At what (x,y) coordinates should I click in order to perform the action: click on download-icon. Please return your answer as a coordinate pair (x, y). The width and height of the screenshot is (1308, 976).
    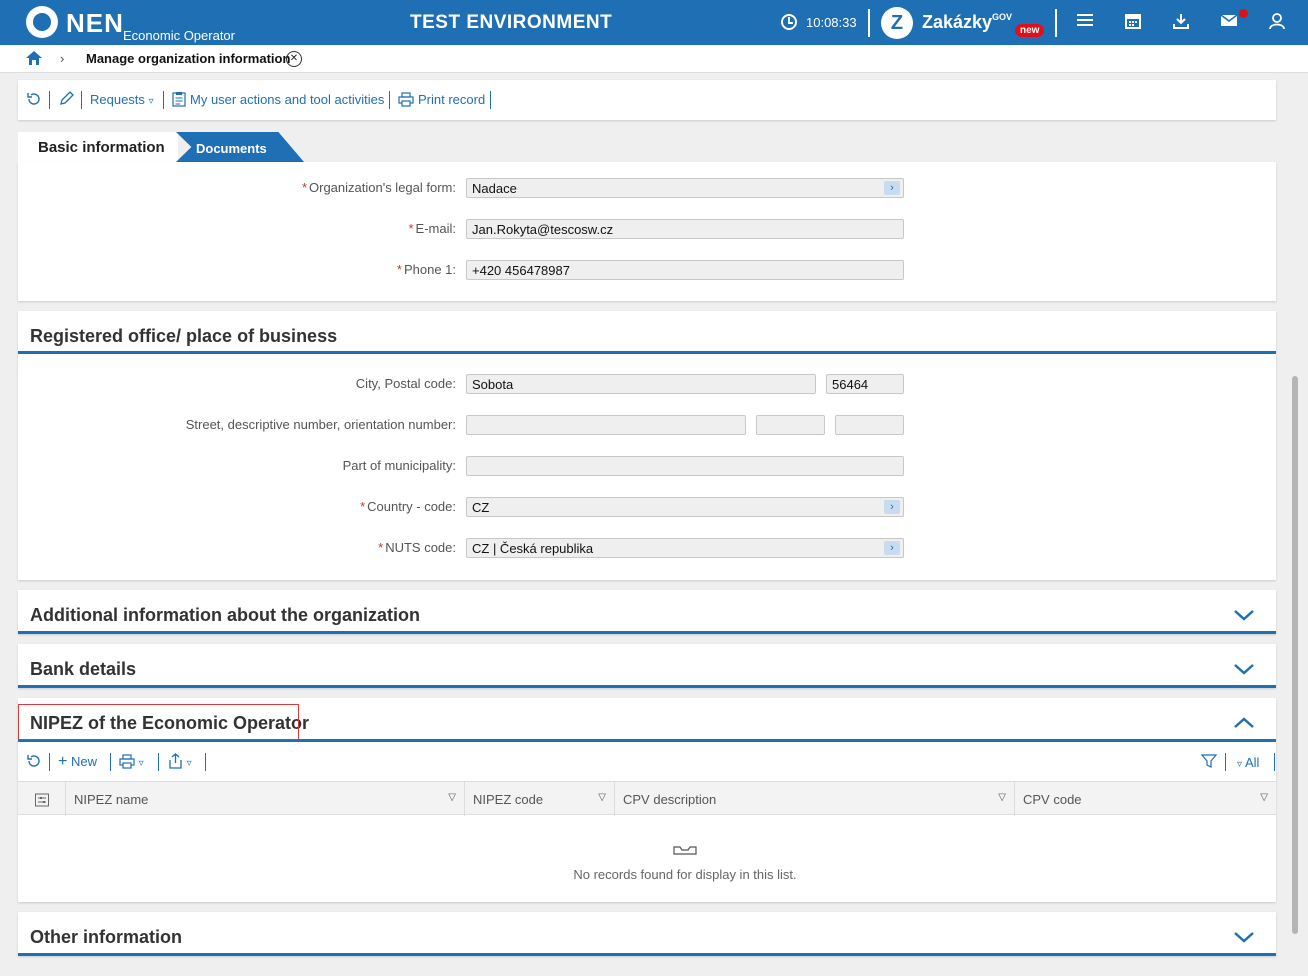
    Looking at the image, I should click on (1181, 22).